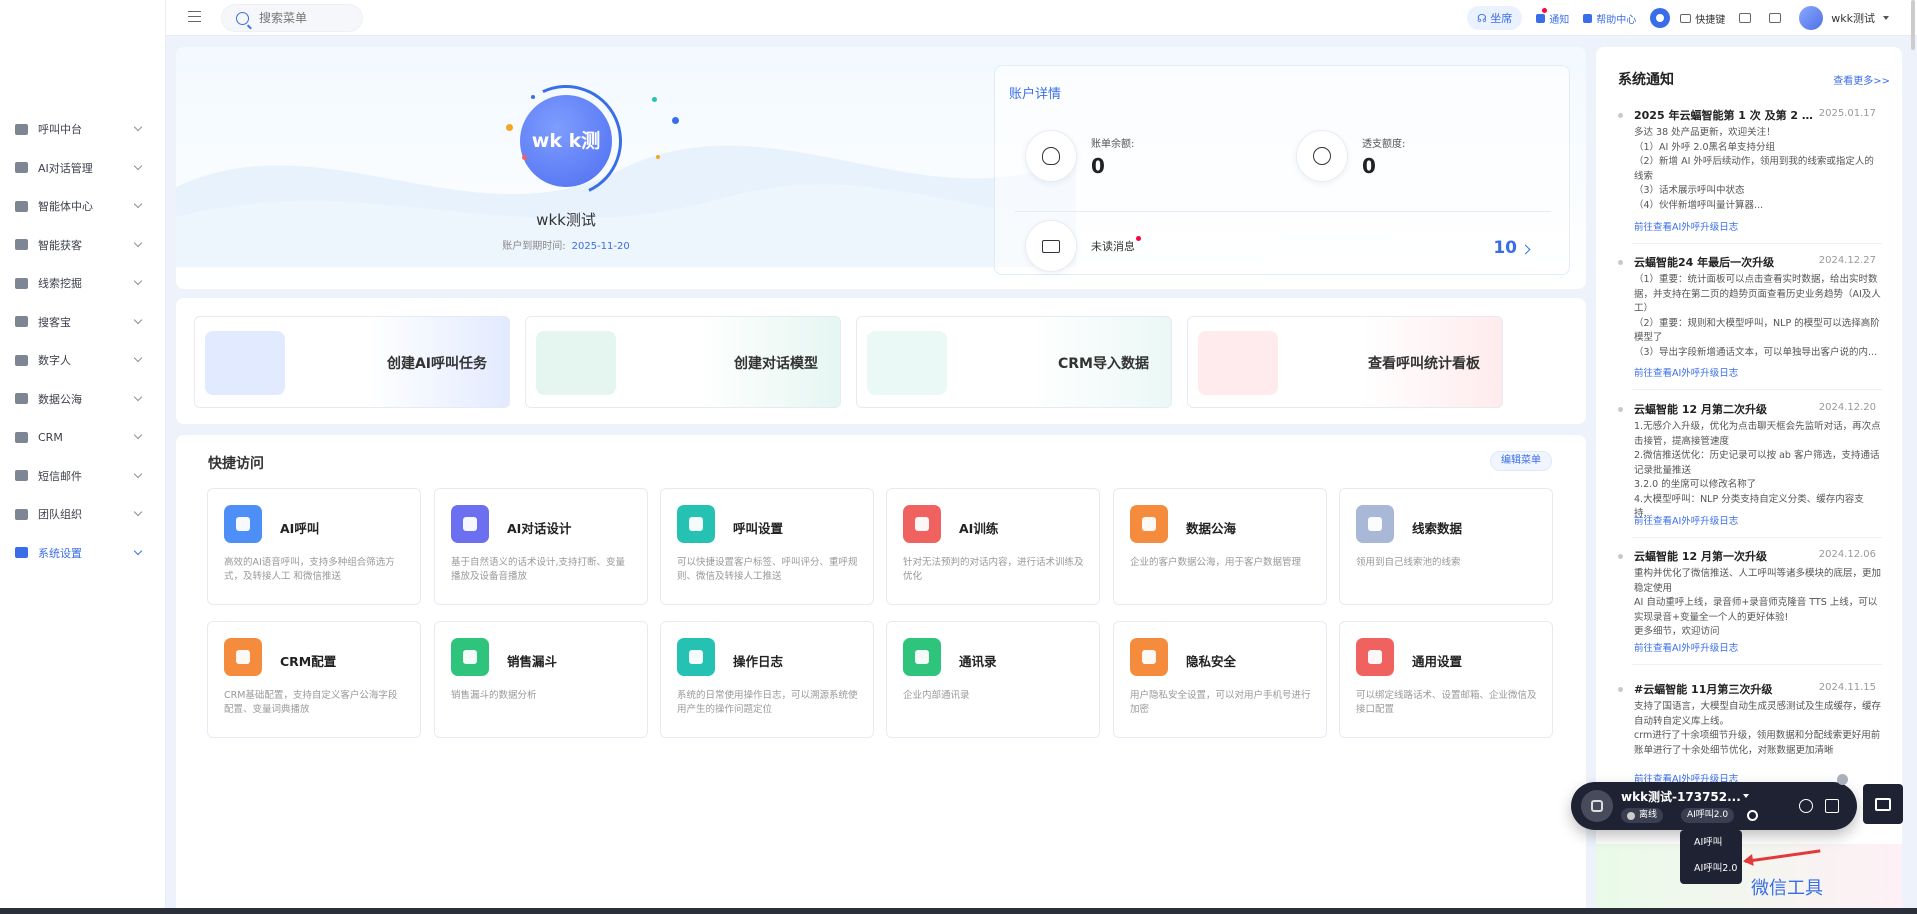 The height and width of the screenshot is (914, 1917). What do you see at coordinates (1220, 546) in the screenshot?
I see `quick-access-item: 数据公海 企业的客户数据公海，用于客户数据管理` at bounding box center [1220, 546].